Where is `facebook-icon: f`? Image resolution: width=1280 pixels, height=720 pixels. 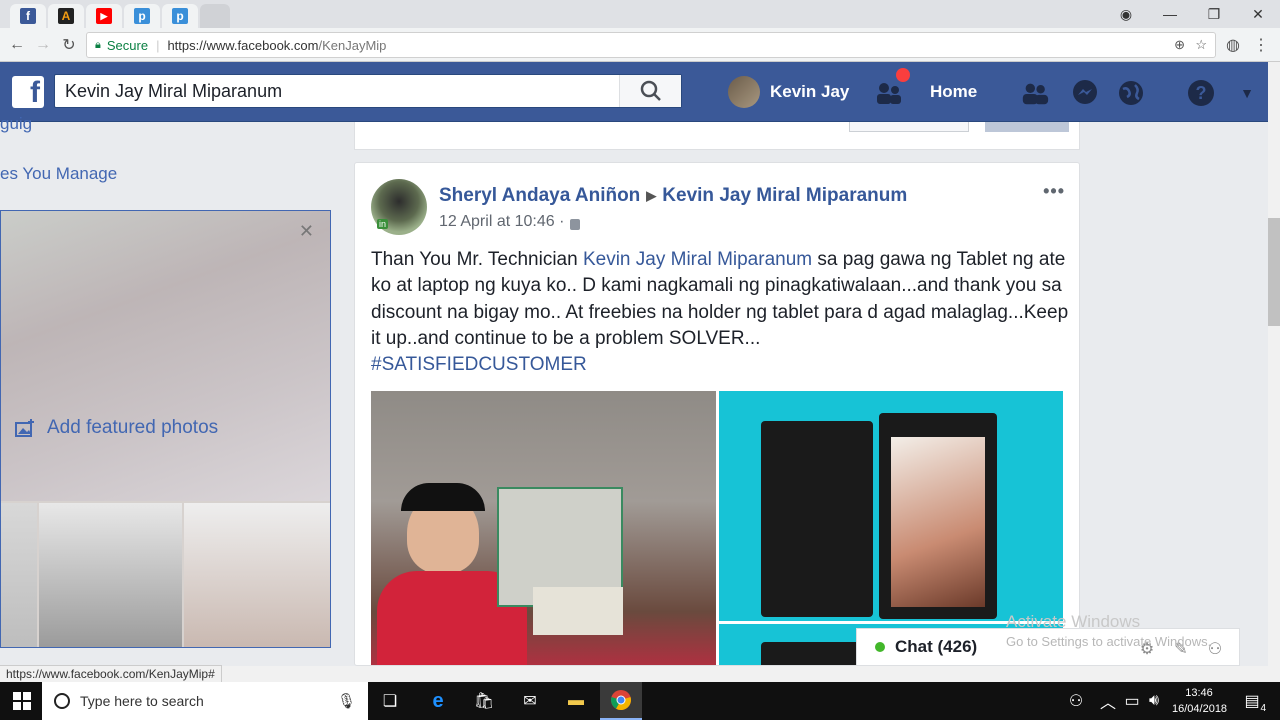 facebook-icon: f is located at coordinates (28, 16).